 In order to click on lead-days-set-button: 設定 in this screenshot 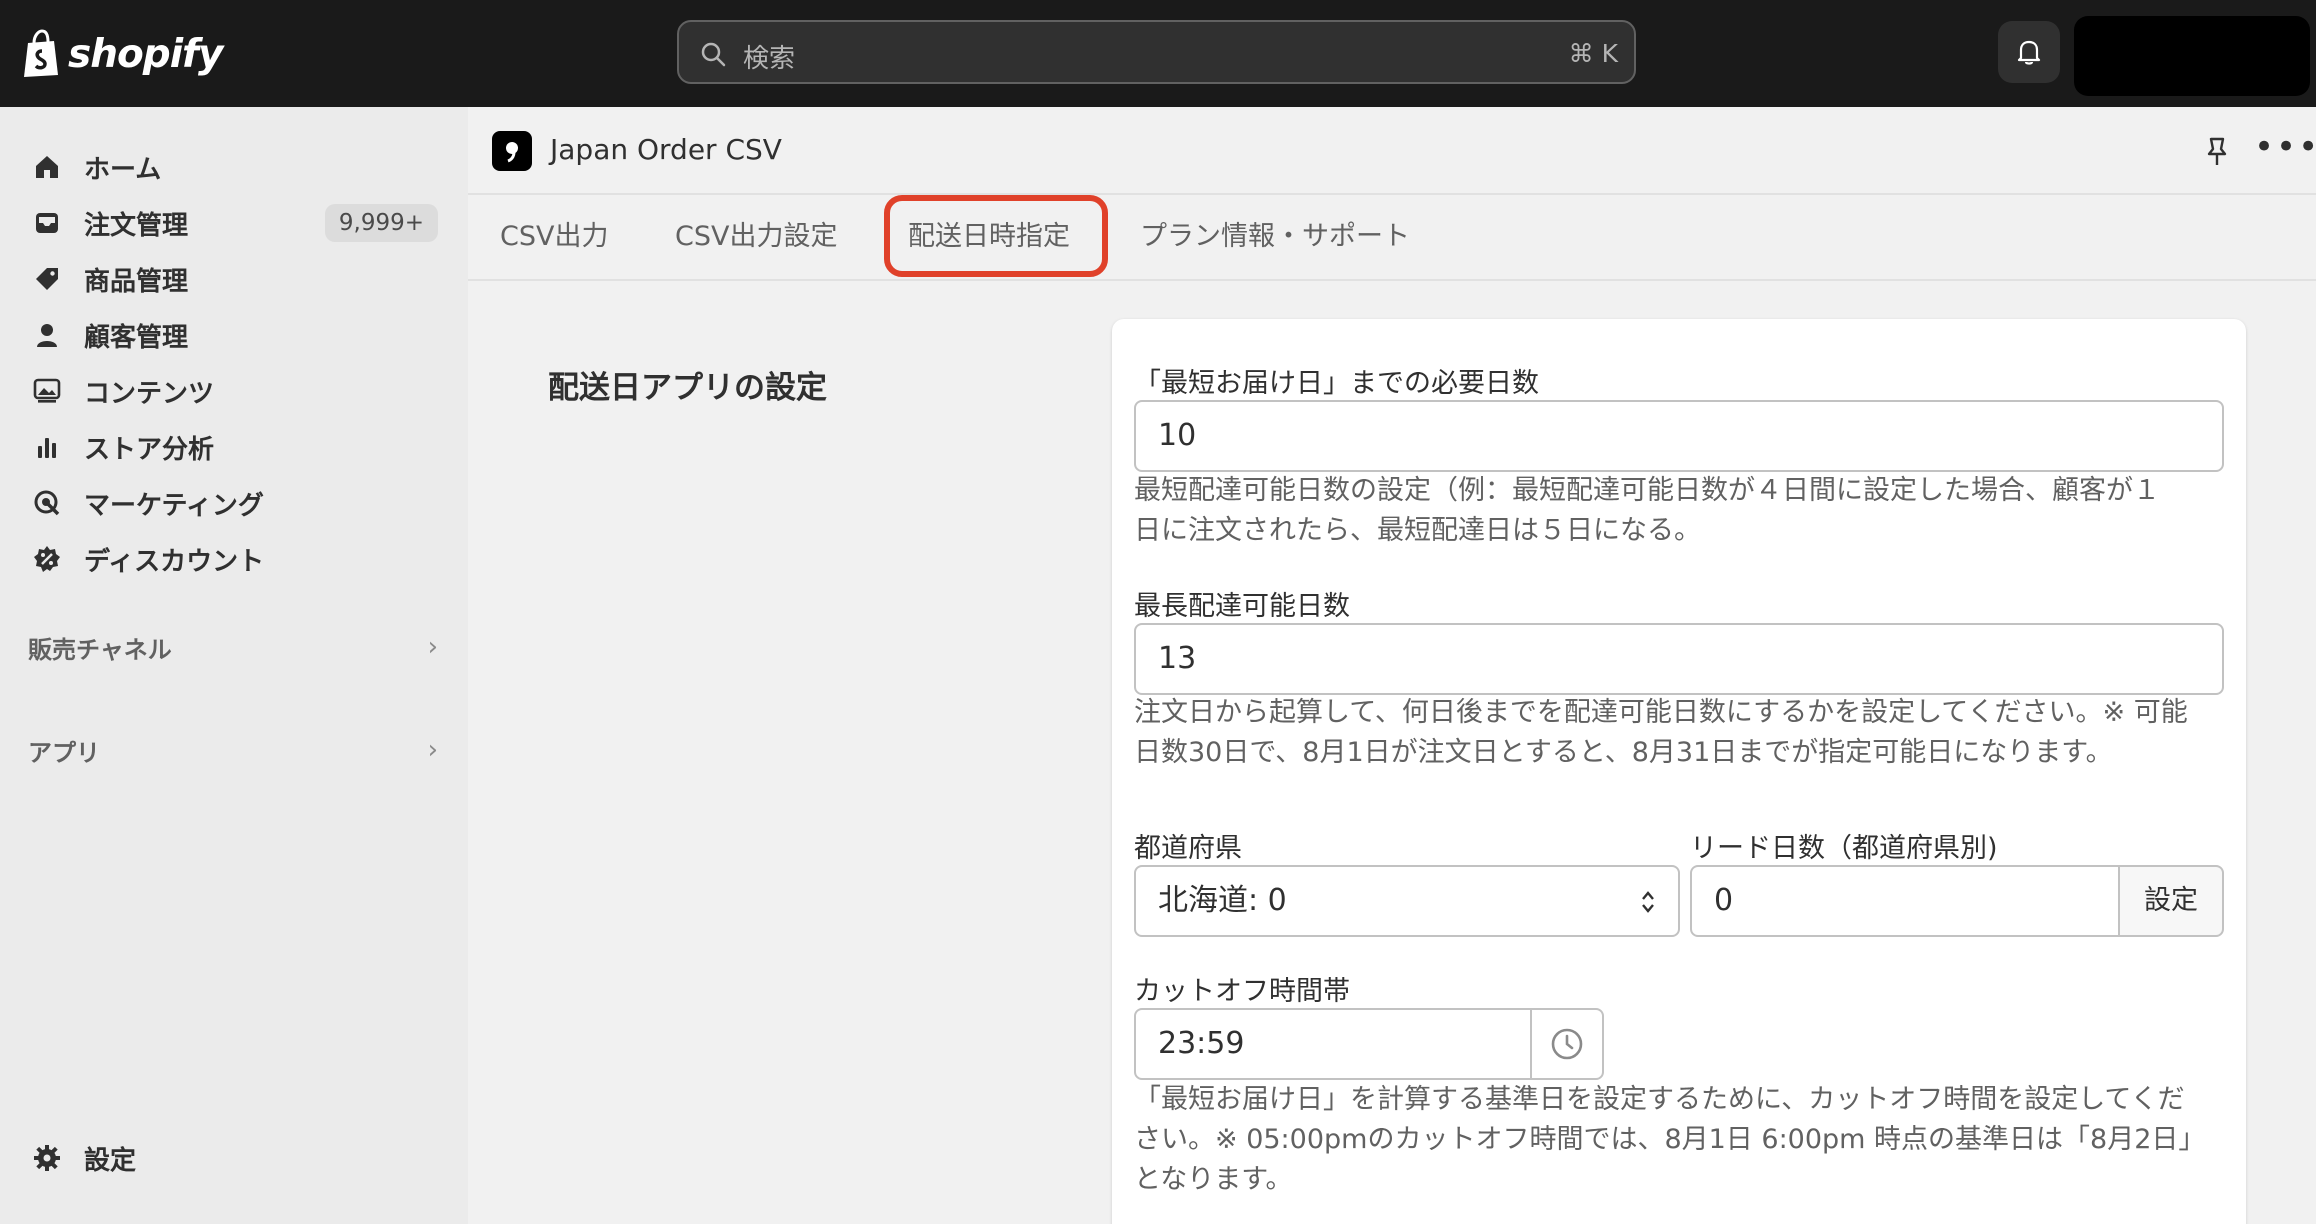, I will do `click(2171, 901)`.